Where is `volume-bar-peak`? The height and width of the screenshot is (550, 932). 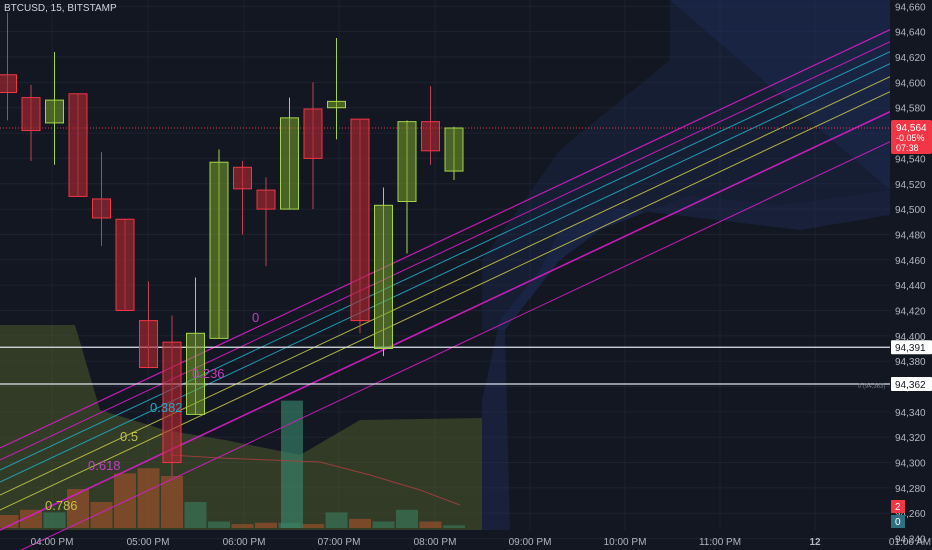 volume-bar-peak is located at coordinates (292, 464).